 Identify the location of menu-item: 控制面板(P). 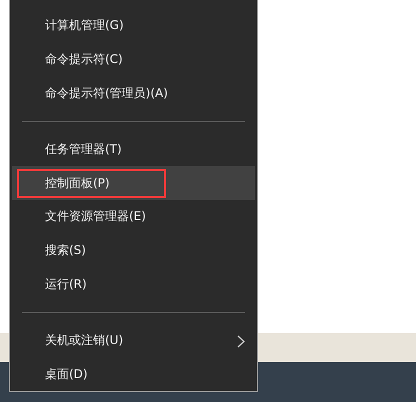
(133, 183).